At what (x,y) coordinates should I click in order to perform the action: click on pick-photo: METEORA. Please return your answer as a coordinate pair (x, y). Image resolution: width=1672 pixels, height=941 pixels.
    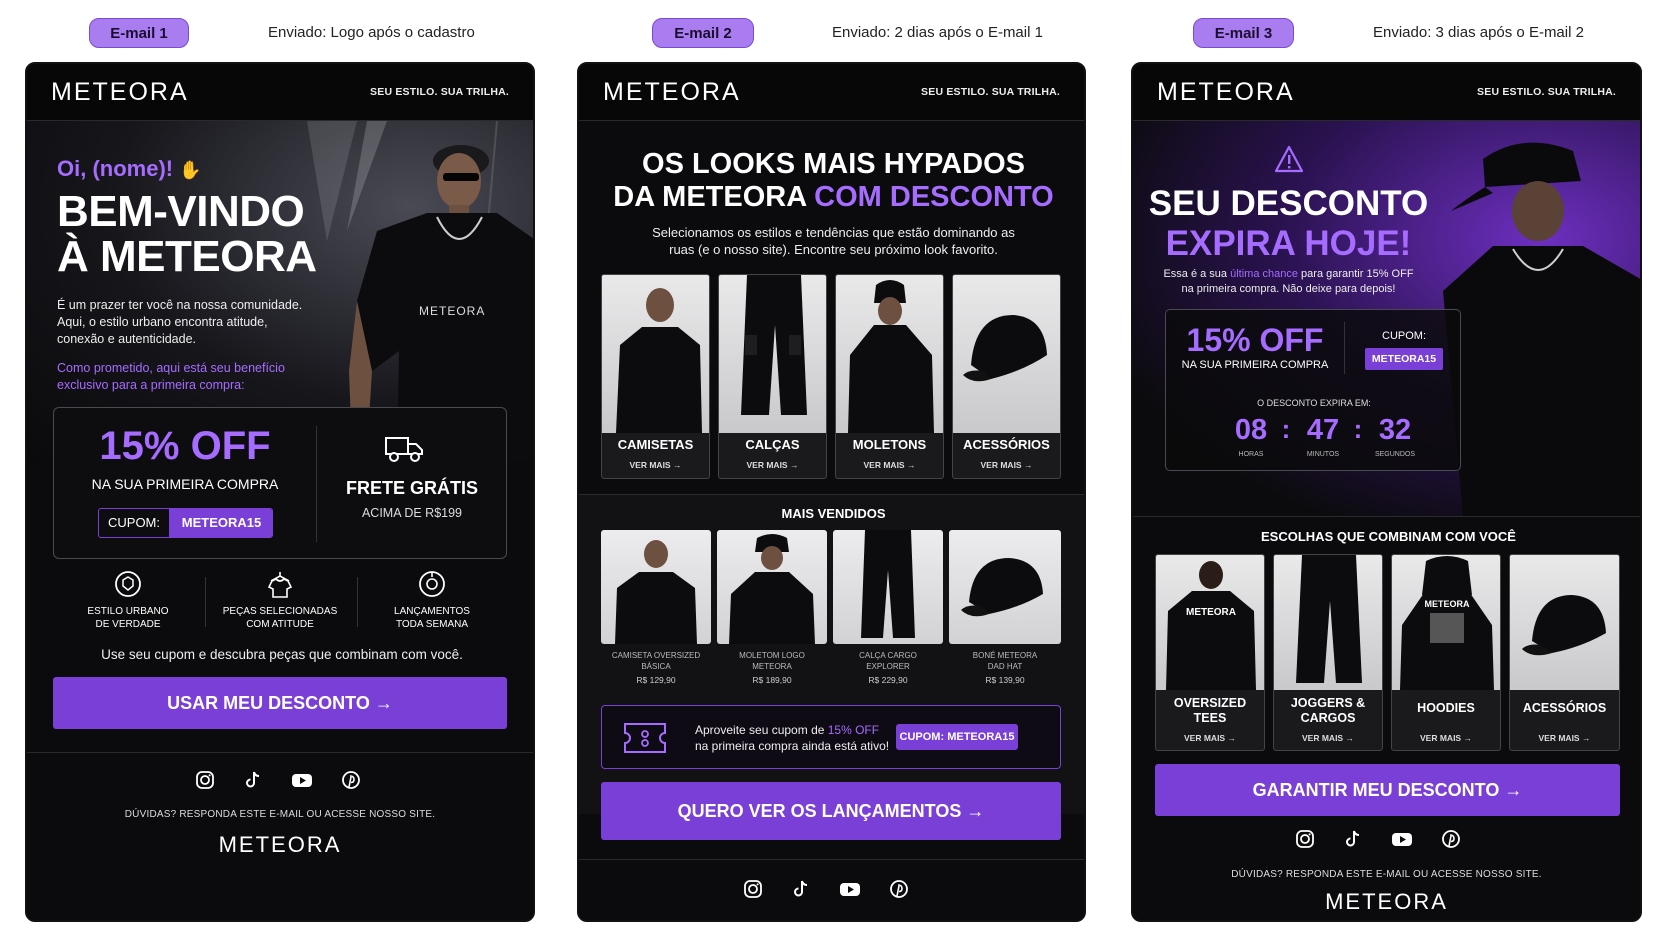
    Looking at the image, I should click on (1210, 622).